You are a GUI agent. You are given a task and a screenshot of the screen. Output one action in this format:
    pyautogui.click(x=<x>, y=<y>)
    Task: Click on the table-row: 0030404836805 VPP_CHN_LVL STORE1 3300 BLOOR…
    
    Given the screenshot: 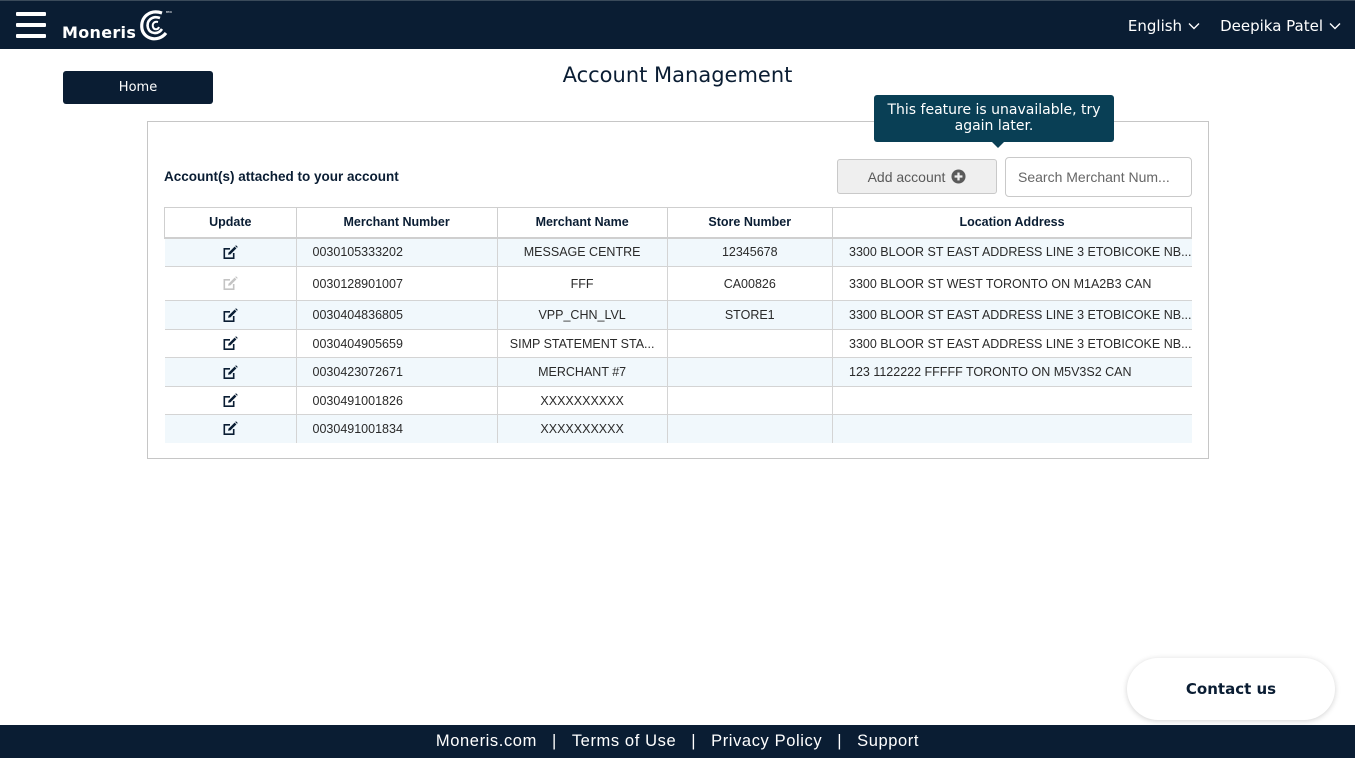 What is the action you would take?
    pyautogui.click(x=678, y=315)
    